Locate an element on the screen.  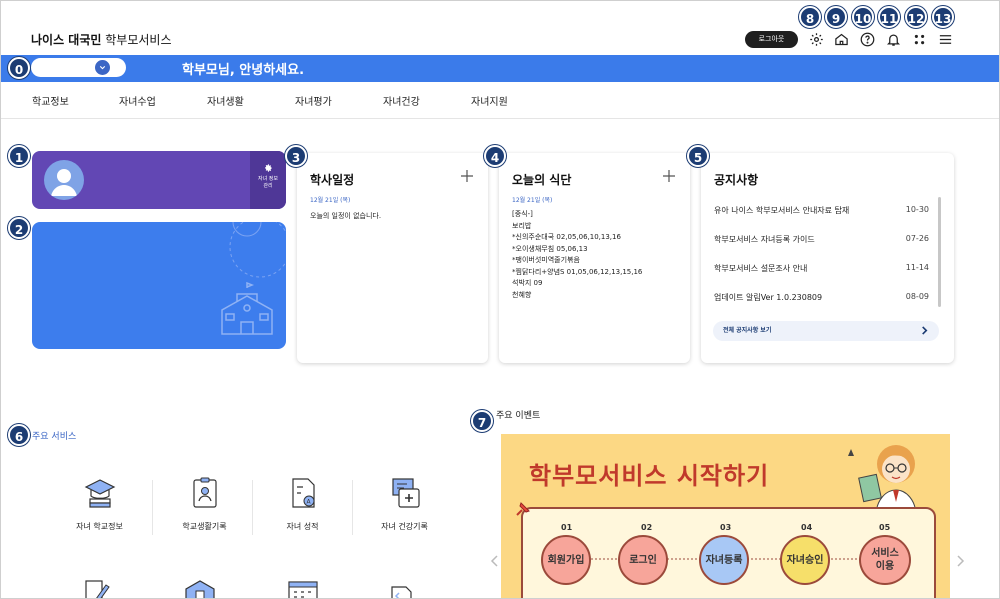
home-icon is located at coordinates (841, 39).